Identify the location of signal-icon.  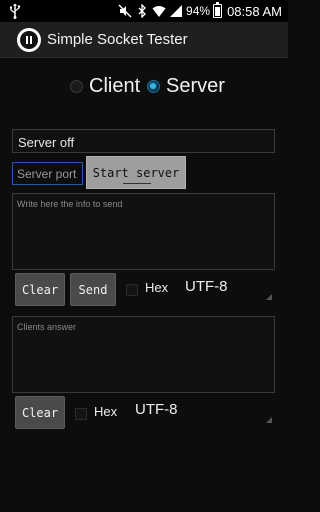
(176, 11).